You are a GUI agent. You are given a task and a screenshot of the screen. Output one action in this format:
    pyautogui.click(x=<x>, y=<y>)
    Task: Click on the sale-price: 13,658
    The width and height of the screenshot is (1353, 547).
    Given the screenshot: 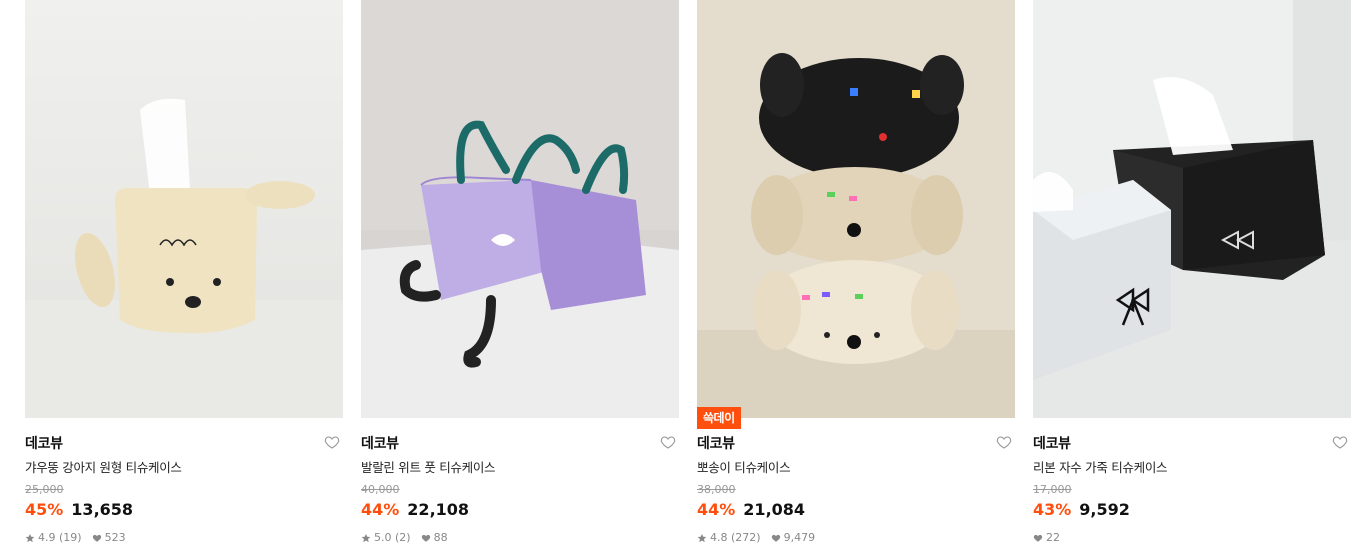 What is the action you would take?
    pyautogui.click(x=102, y=509)
    